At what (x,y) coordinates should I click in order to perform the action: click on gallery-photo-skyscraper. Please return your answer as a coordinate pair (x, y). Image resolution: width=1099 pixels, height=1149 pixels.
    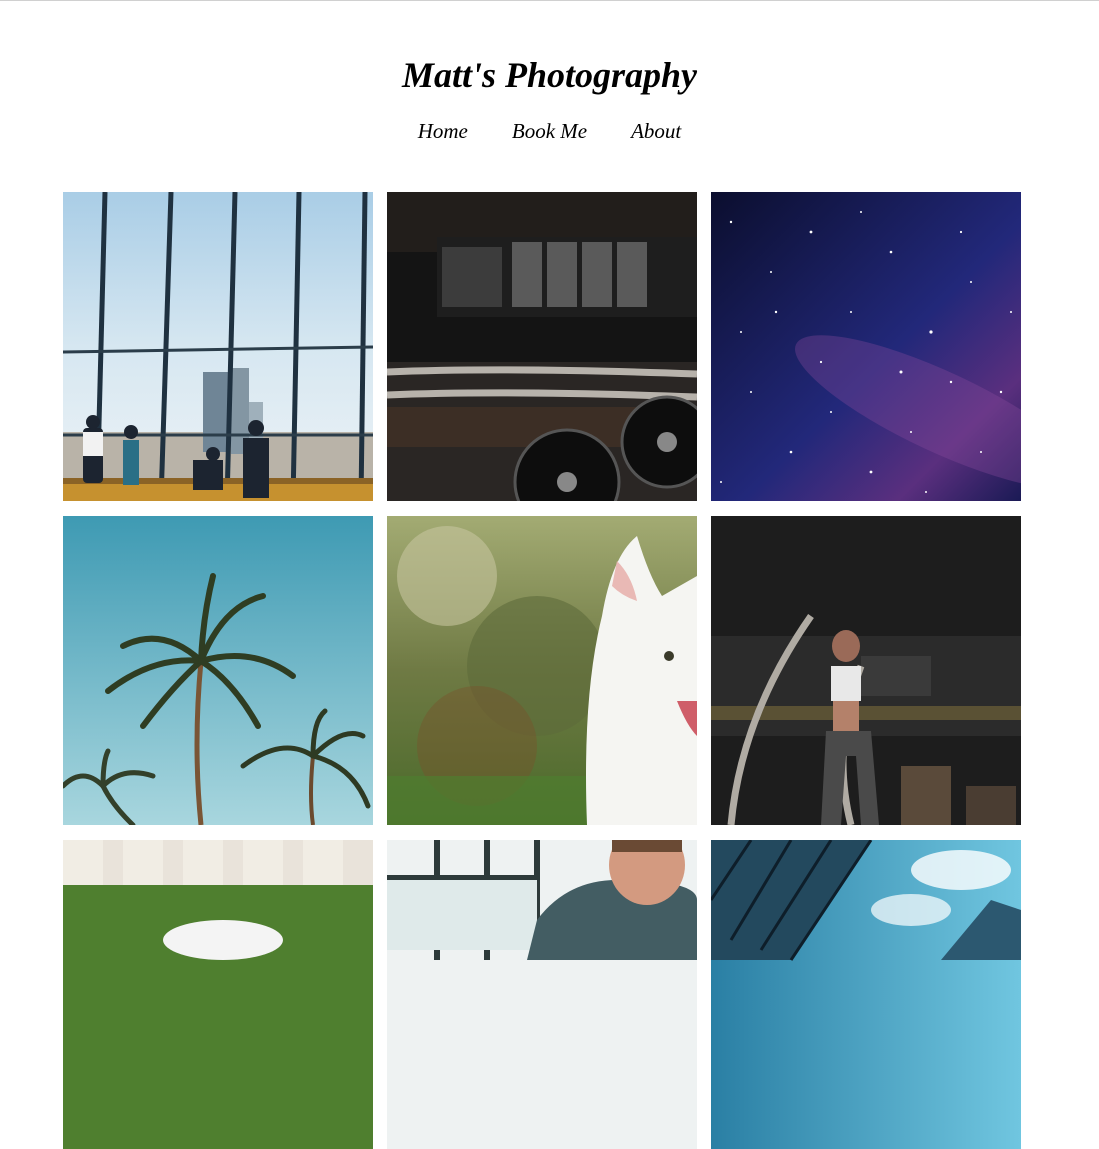
    Looking at the image, I should click on (866, 994).